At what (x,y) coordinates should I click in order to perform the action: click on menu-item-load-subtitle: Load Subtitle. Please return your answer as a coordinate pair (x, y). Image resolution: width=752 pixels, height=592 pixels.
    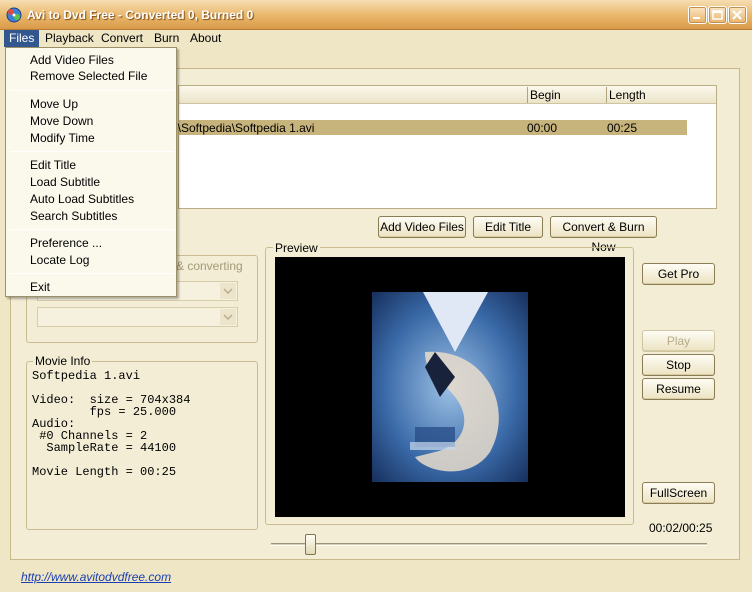
    Looking at the image, I should click on (65, 182).